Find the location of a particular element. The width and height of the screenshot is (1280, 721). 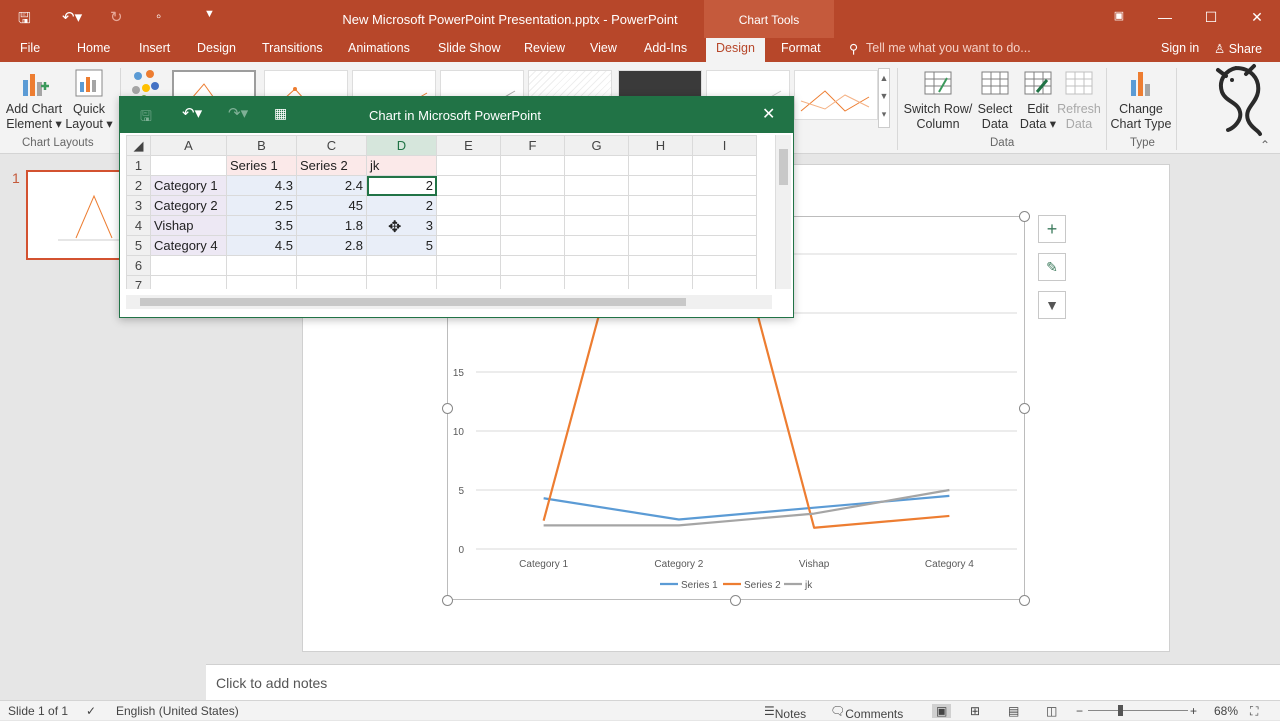

cell: 3.5 is located at coordinates (261, 225).